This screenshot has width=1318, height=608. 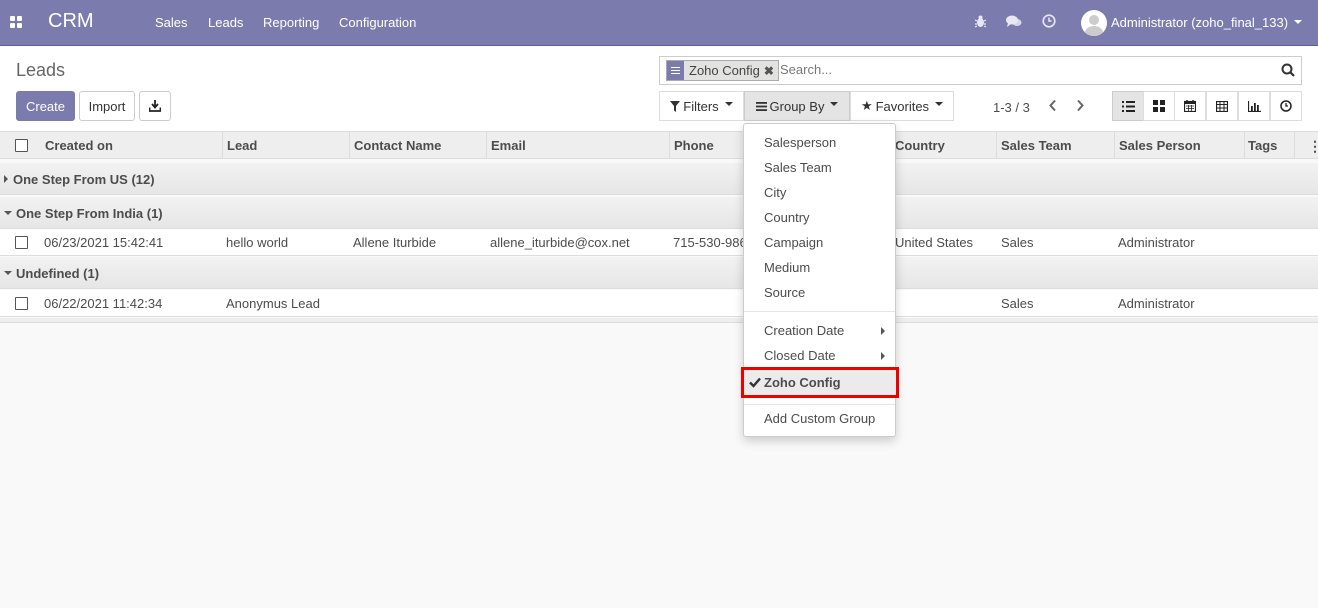 I want to click on favorites-label: Favorites, so click(x=902, y=106).